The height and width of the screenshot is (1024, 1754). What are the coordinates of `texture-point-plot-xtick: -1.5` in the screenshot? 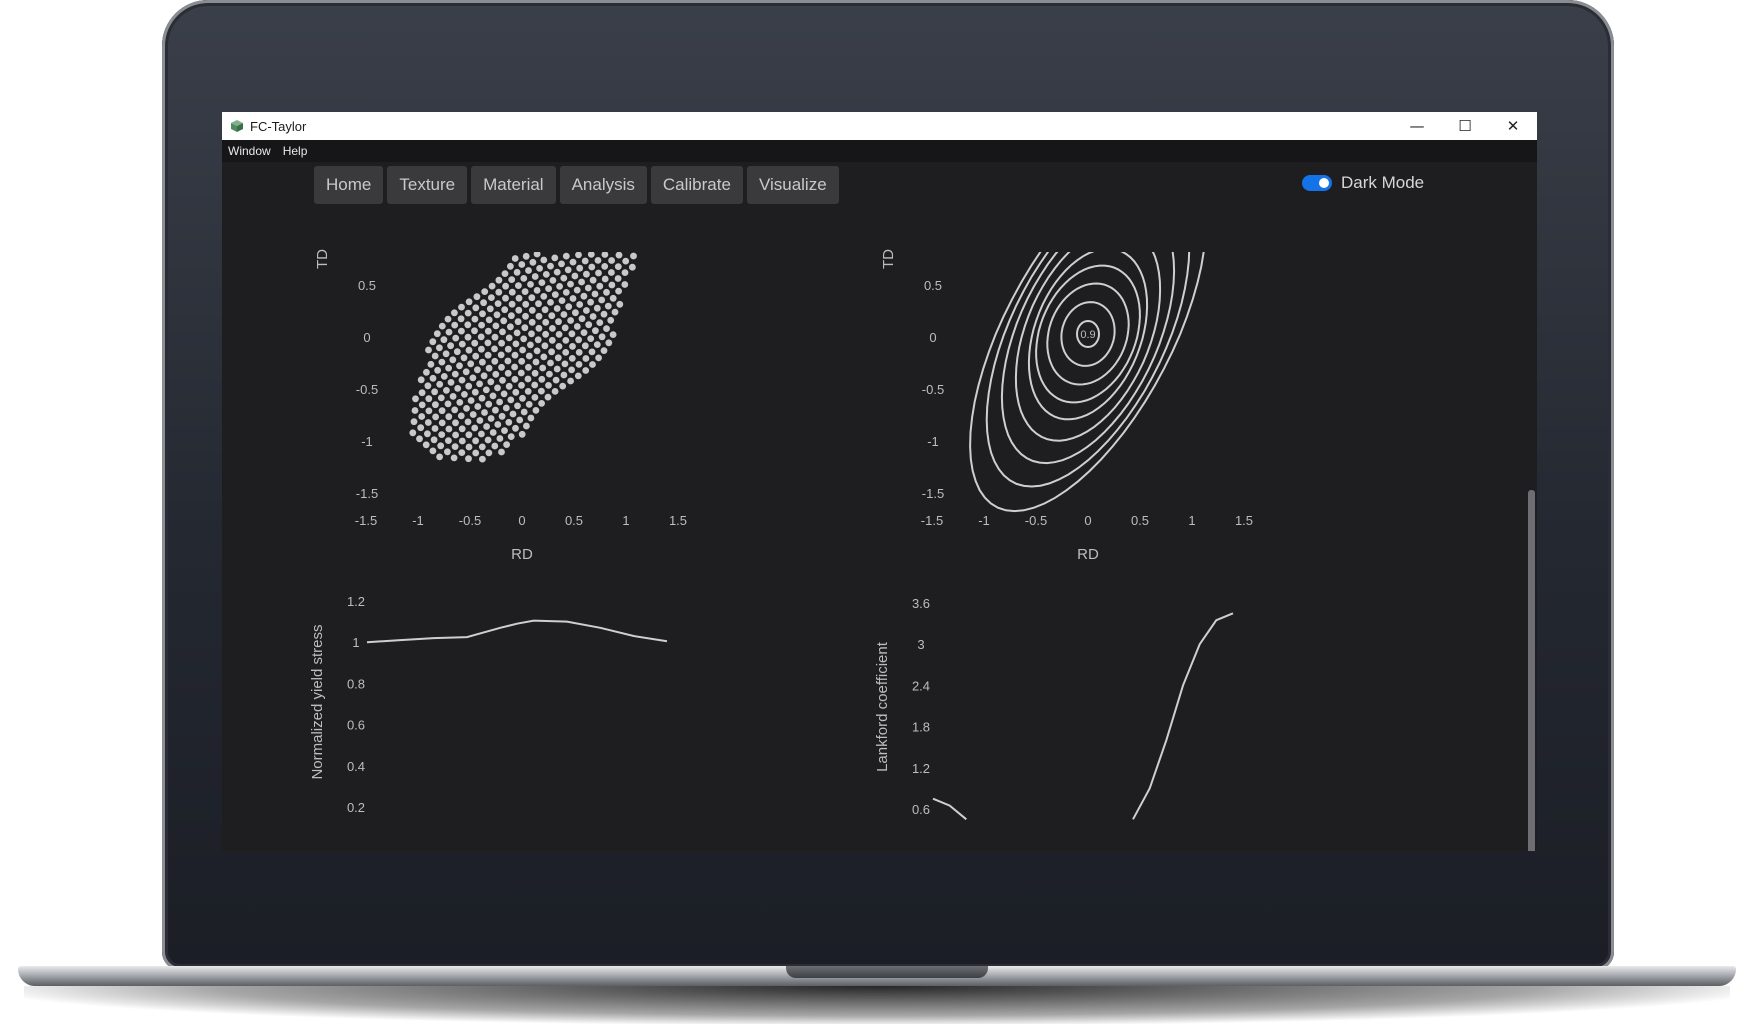 It's located at (366, 520).